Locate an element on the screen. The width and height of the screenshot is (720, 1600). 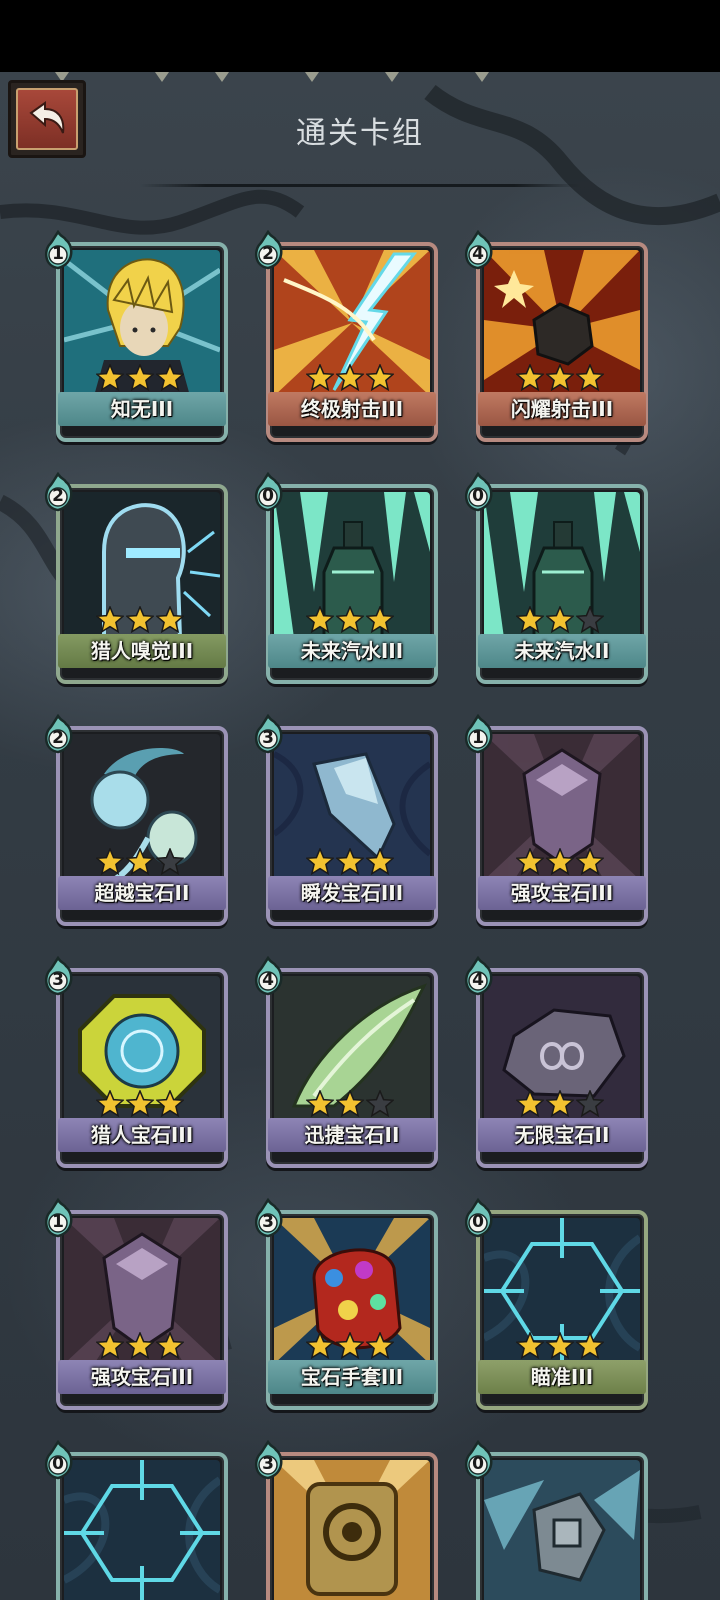
deck-card: 迅捷宝石II 4 is located at coordinates (347, 1061).